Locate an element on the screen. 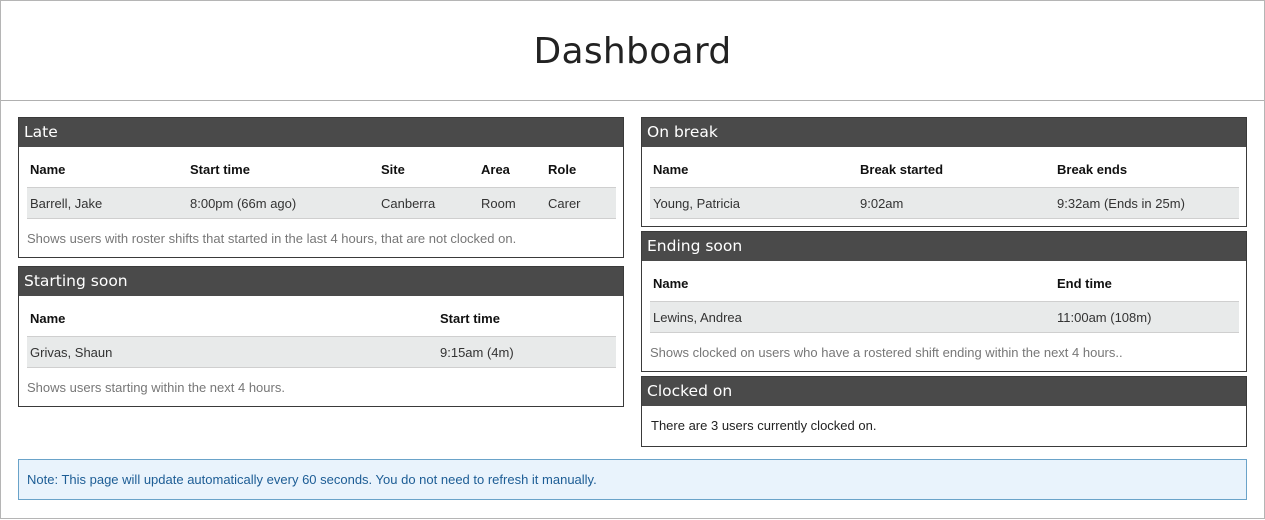  page-title: Dashboard is located at coordinates (632, 51).